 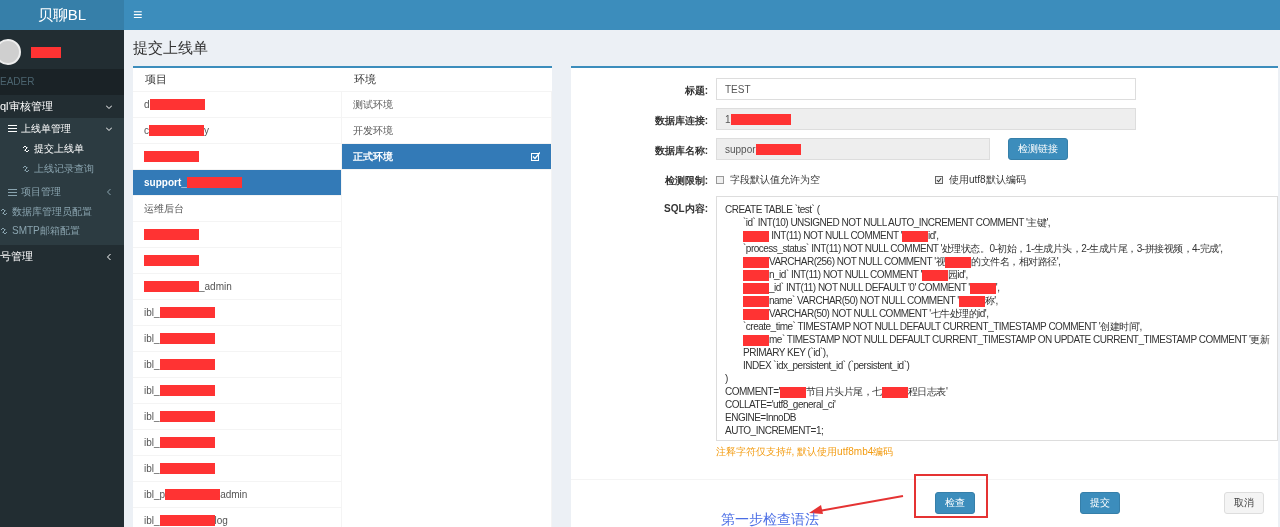 What do you see at coordinates (752, 391) in the screenshot?
I see `text: COMMENT='` at bounding box center [752, 391].